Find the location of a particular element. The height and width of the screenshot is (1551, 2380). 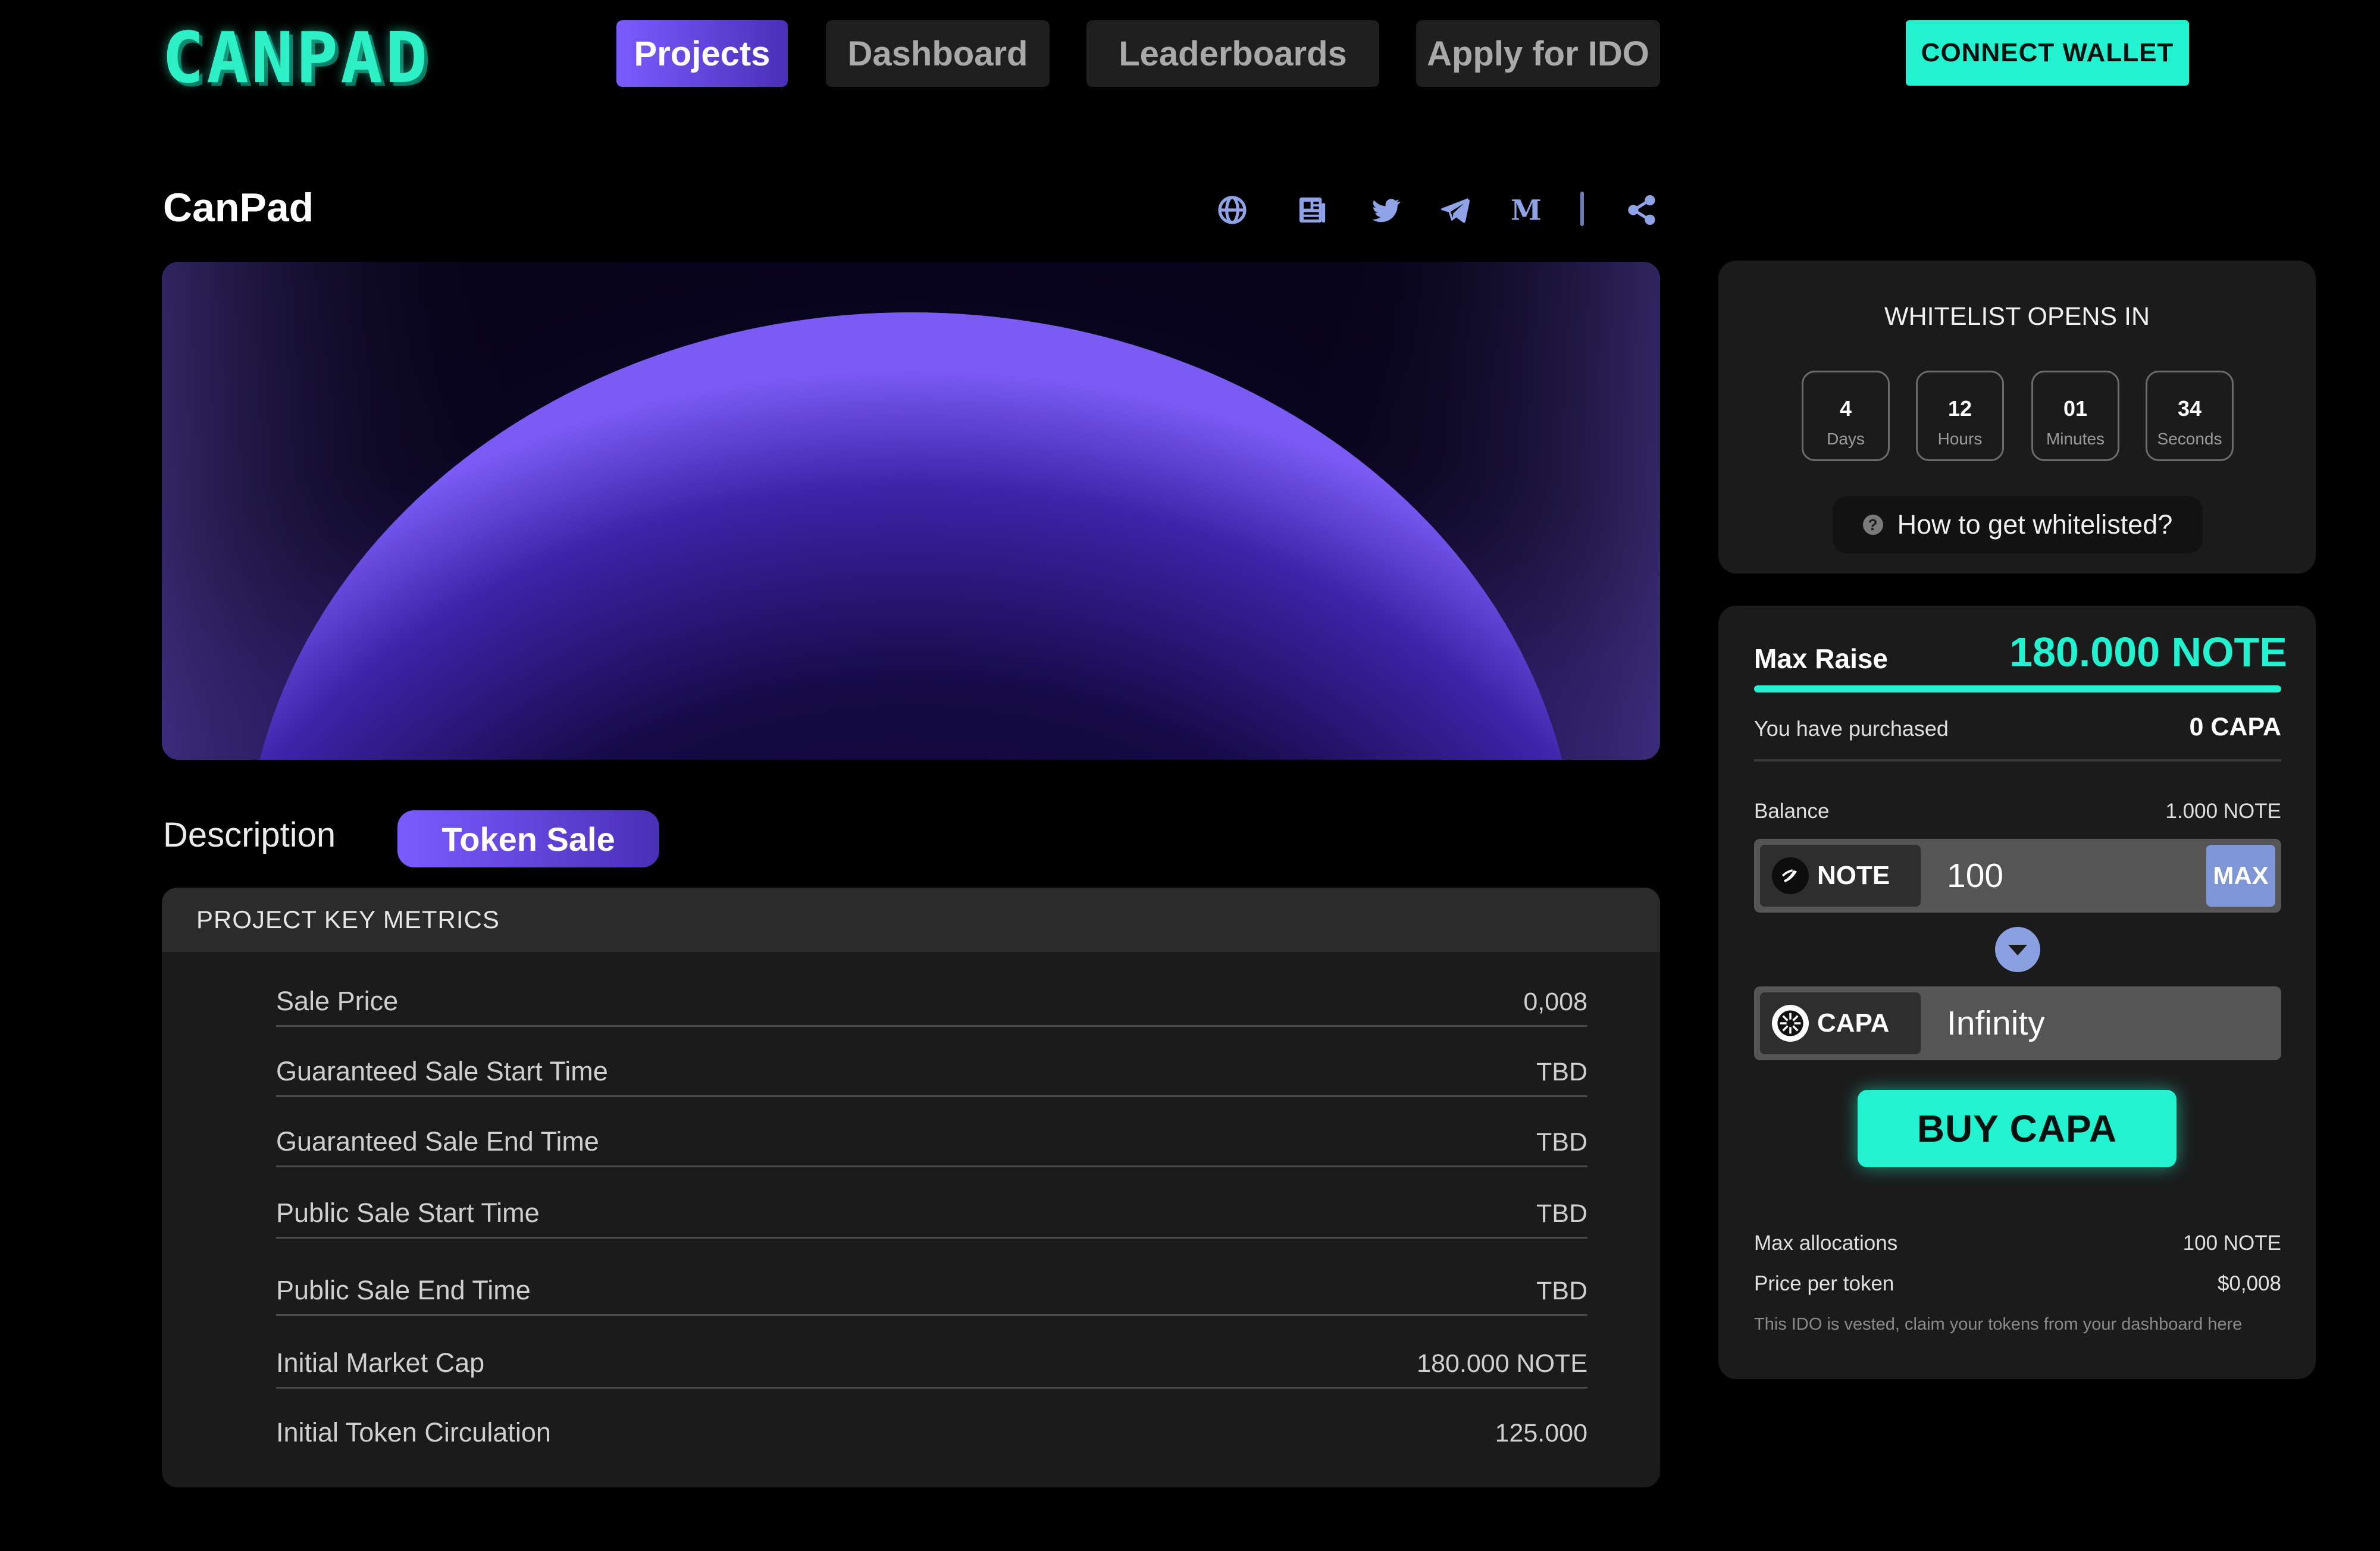

raise-progress-bar is located at coordinates (2017, 689).